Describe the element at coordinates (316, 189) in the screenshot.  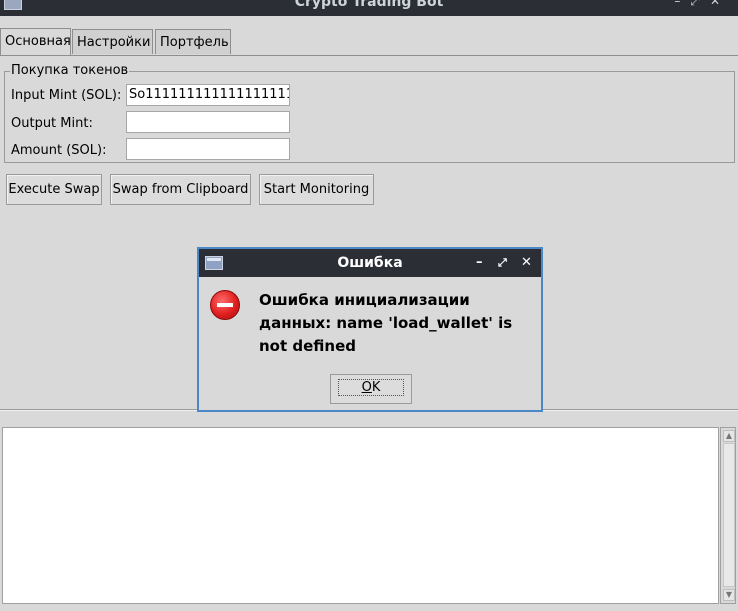
I see `start-monitoring-button: Start Monitoring` at that location.